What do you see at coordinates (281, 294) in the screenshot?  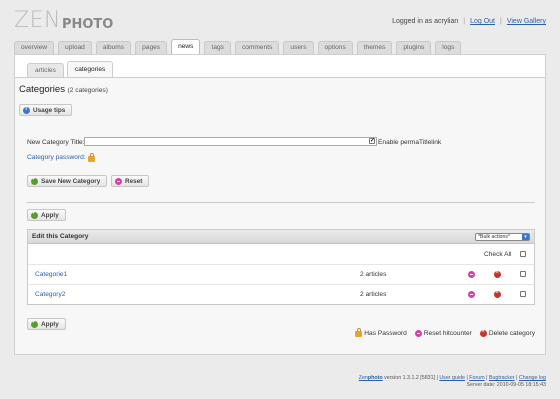 I see `table-row: Category2 2 articles` at bounding box center [281, 294].